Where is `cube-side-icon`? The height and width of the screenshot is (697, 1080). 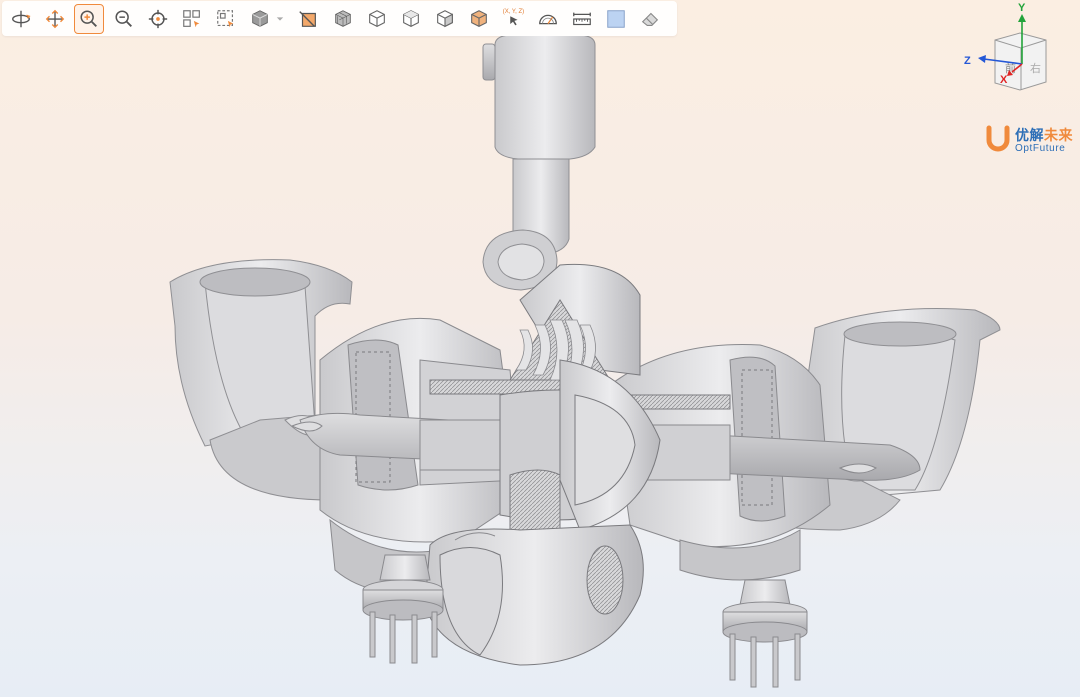 cube-side-icon is located at coordinates (445, 18).